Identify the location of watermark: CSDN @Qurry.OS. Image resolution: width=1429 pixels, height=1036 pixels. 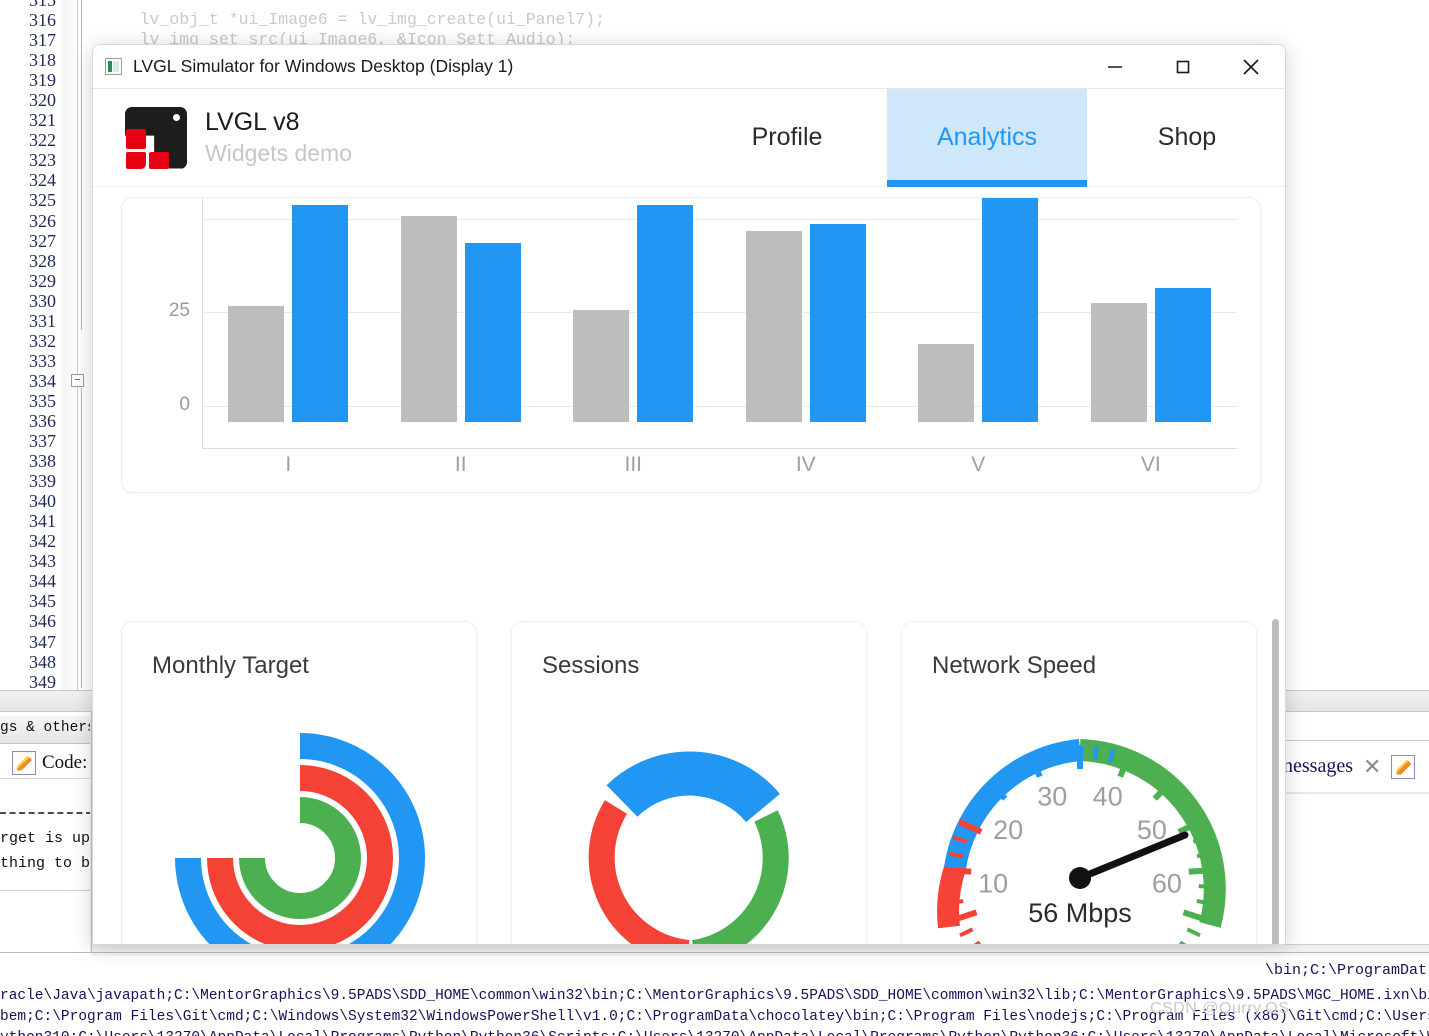
(1220, 1008).